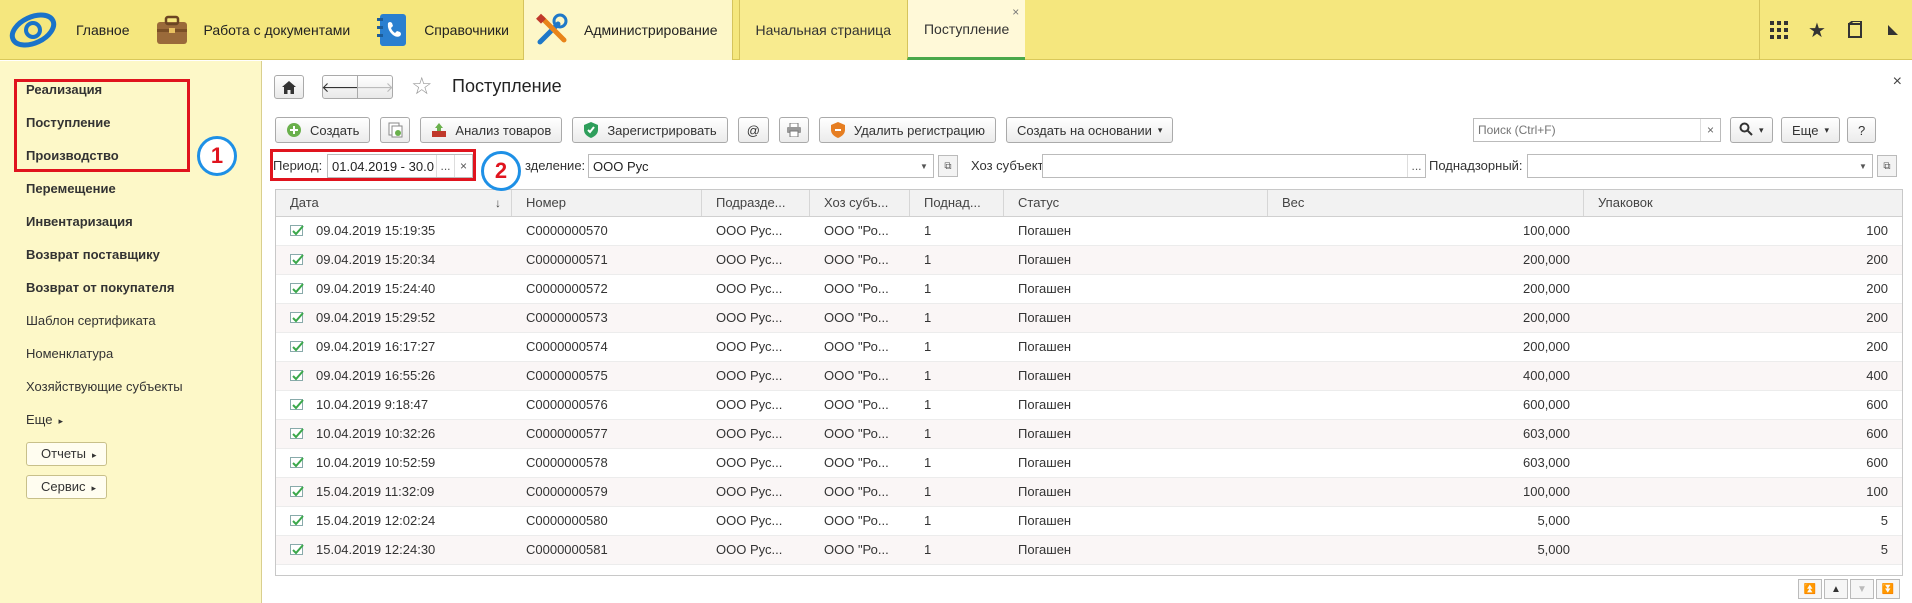  Describe the element at coordinates (443, 30) in the screenshot. I see `section-catalogs: Справочники` at that location.